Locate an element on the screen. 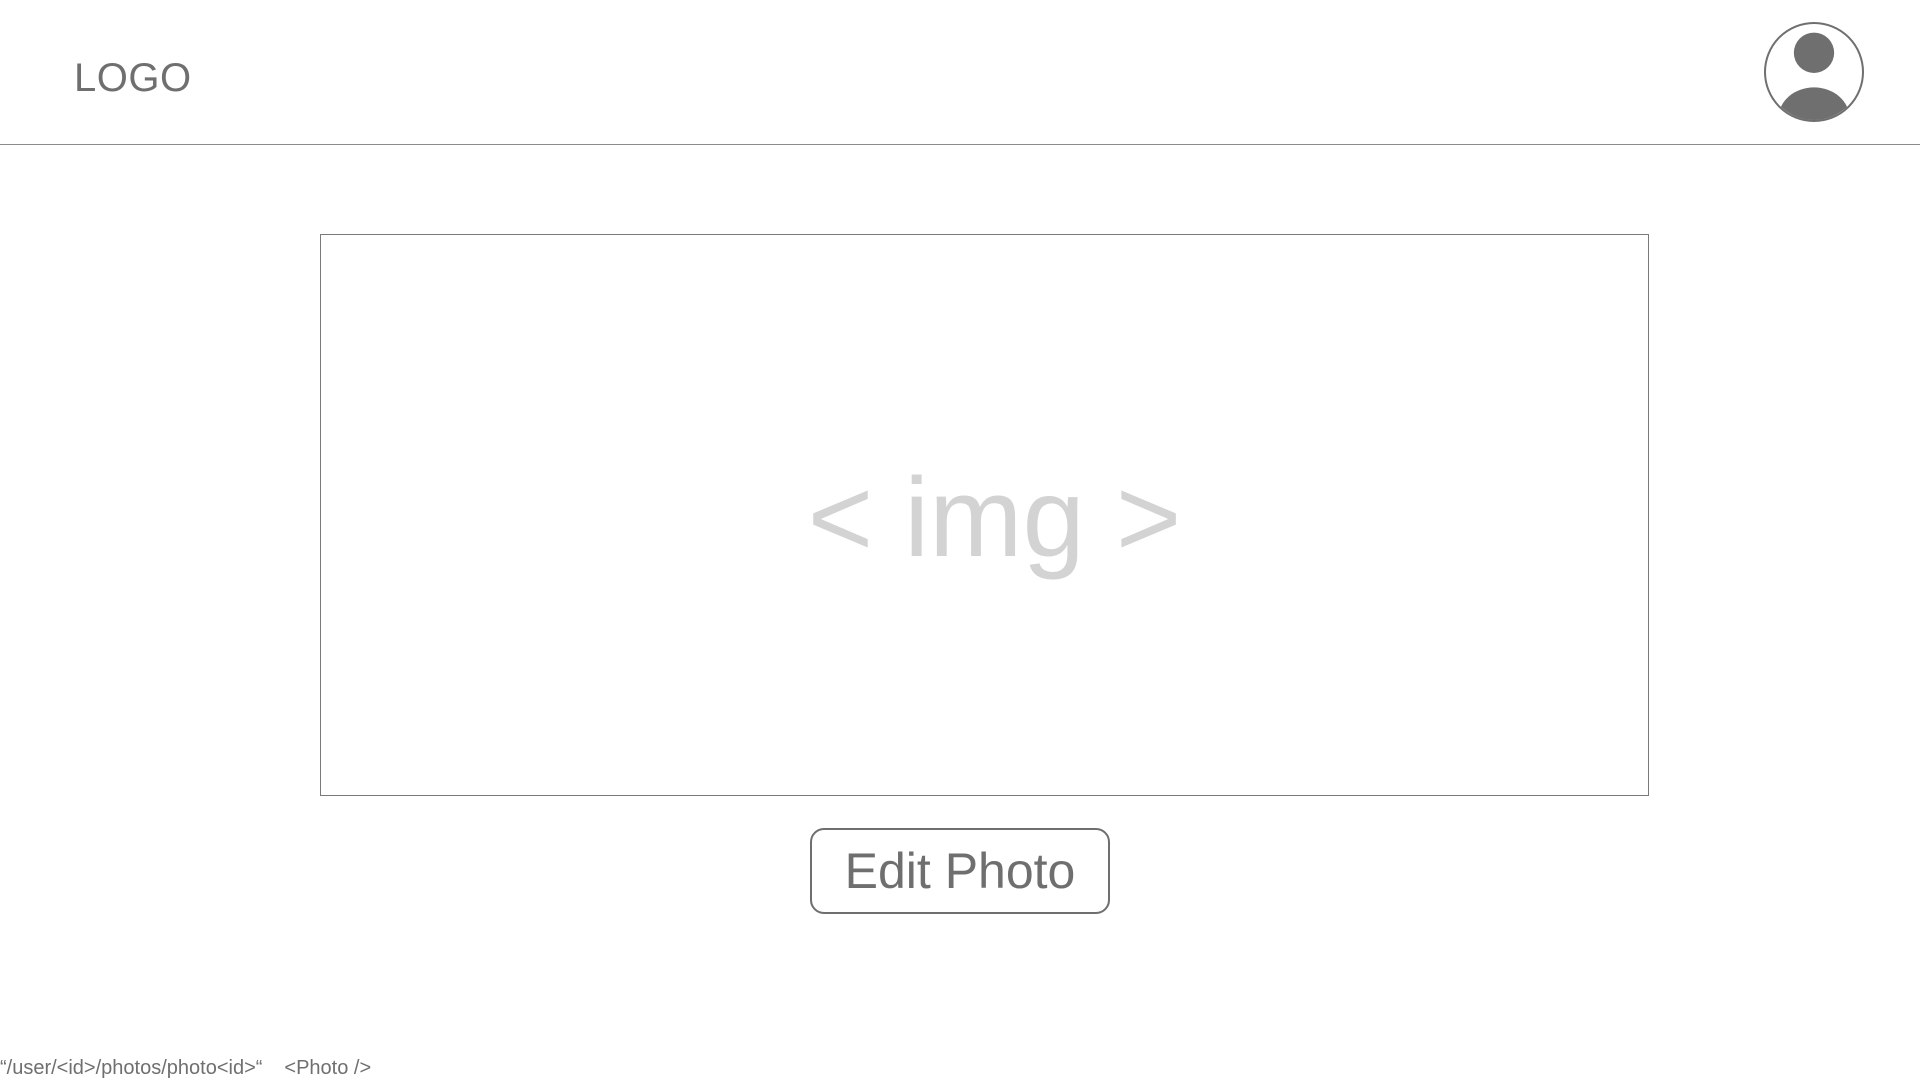 This screenshot has height=1080, width=1920. component-name: <Photo /> is located at coordinates (328, 1068).